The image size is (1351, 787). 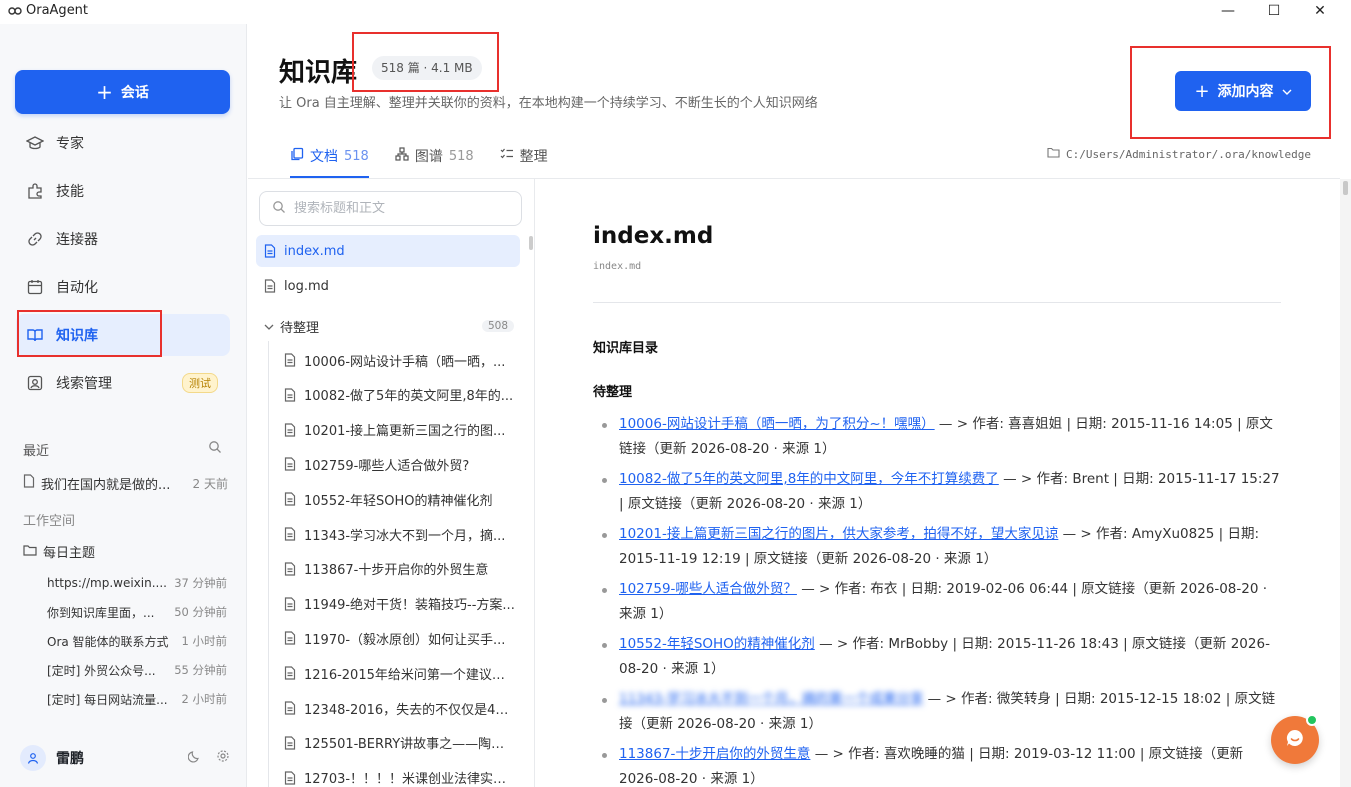 What do you see at coordinates (204, 699) in the screenshot?
I see `folder-item-time: 2 小时前` at bounding box center [204, 699].